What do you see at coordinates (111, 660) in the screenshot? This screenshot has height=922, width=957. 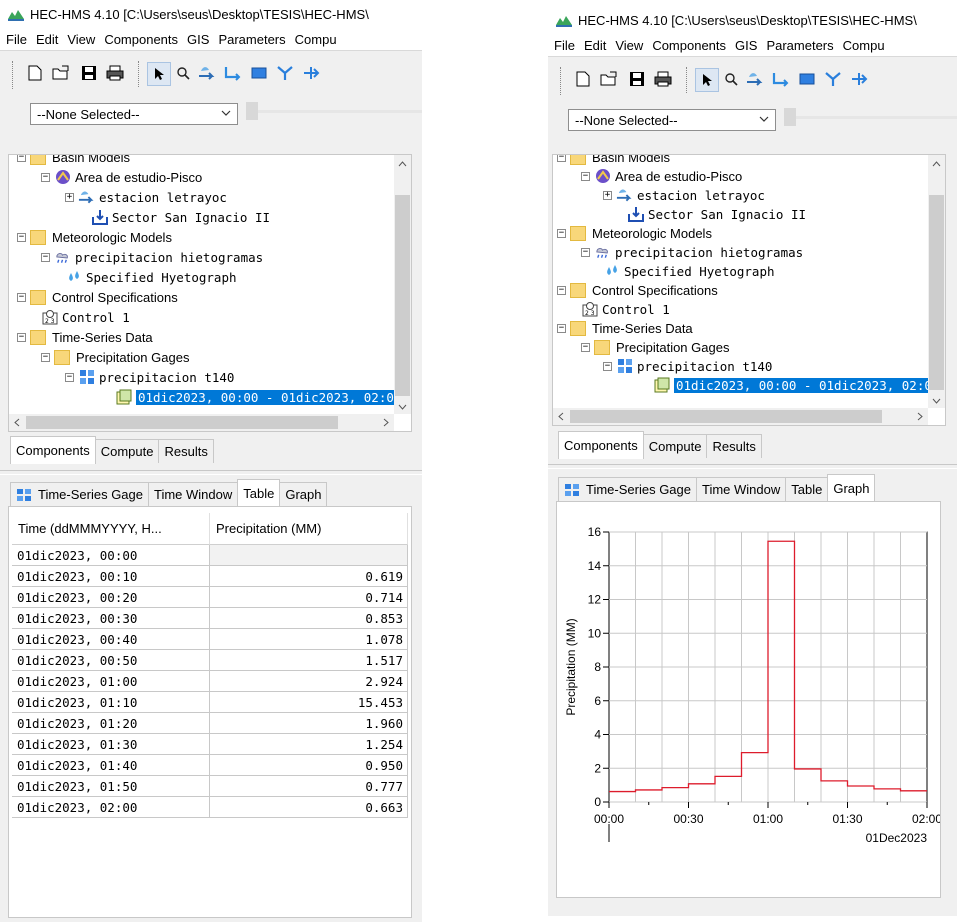 I see `time-cell: 01dic2023, 00:50` at bounding box center [111, 660].